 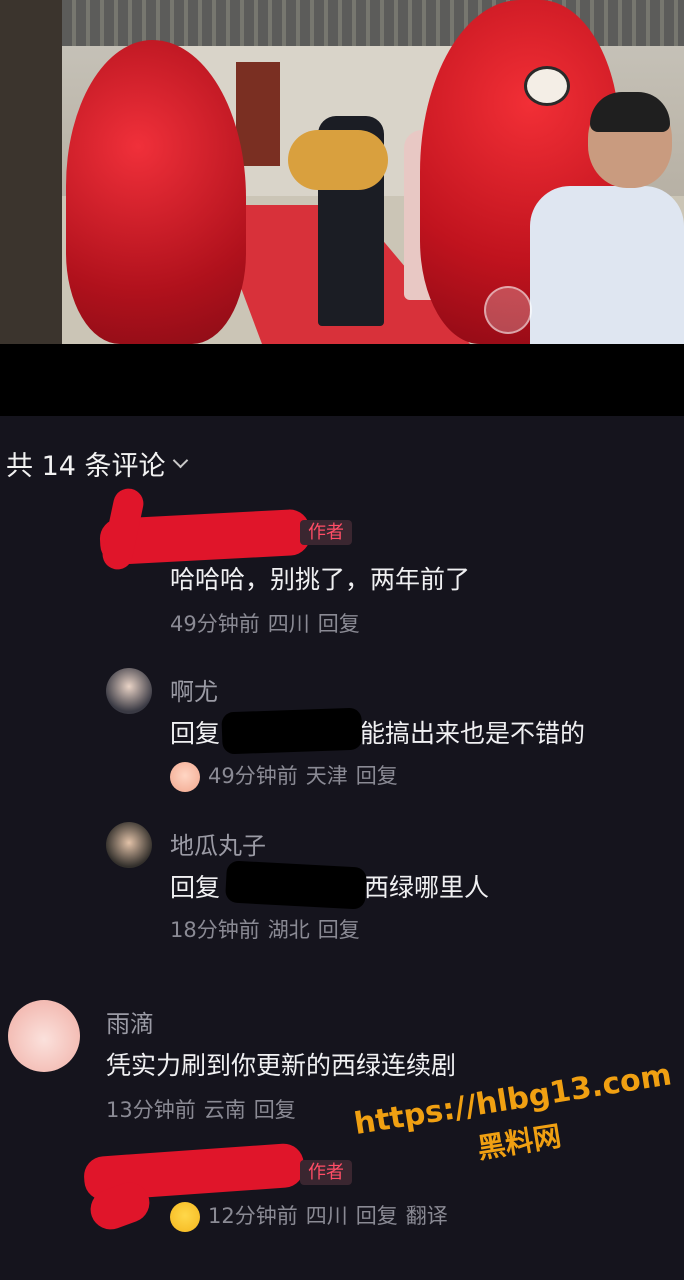 What do you see at coordinates (326, 531) in the screenshot?
I see `comment-1-author-badge: 作者` at bounding box center [326, 531].